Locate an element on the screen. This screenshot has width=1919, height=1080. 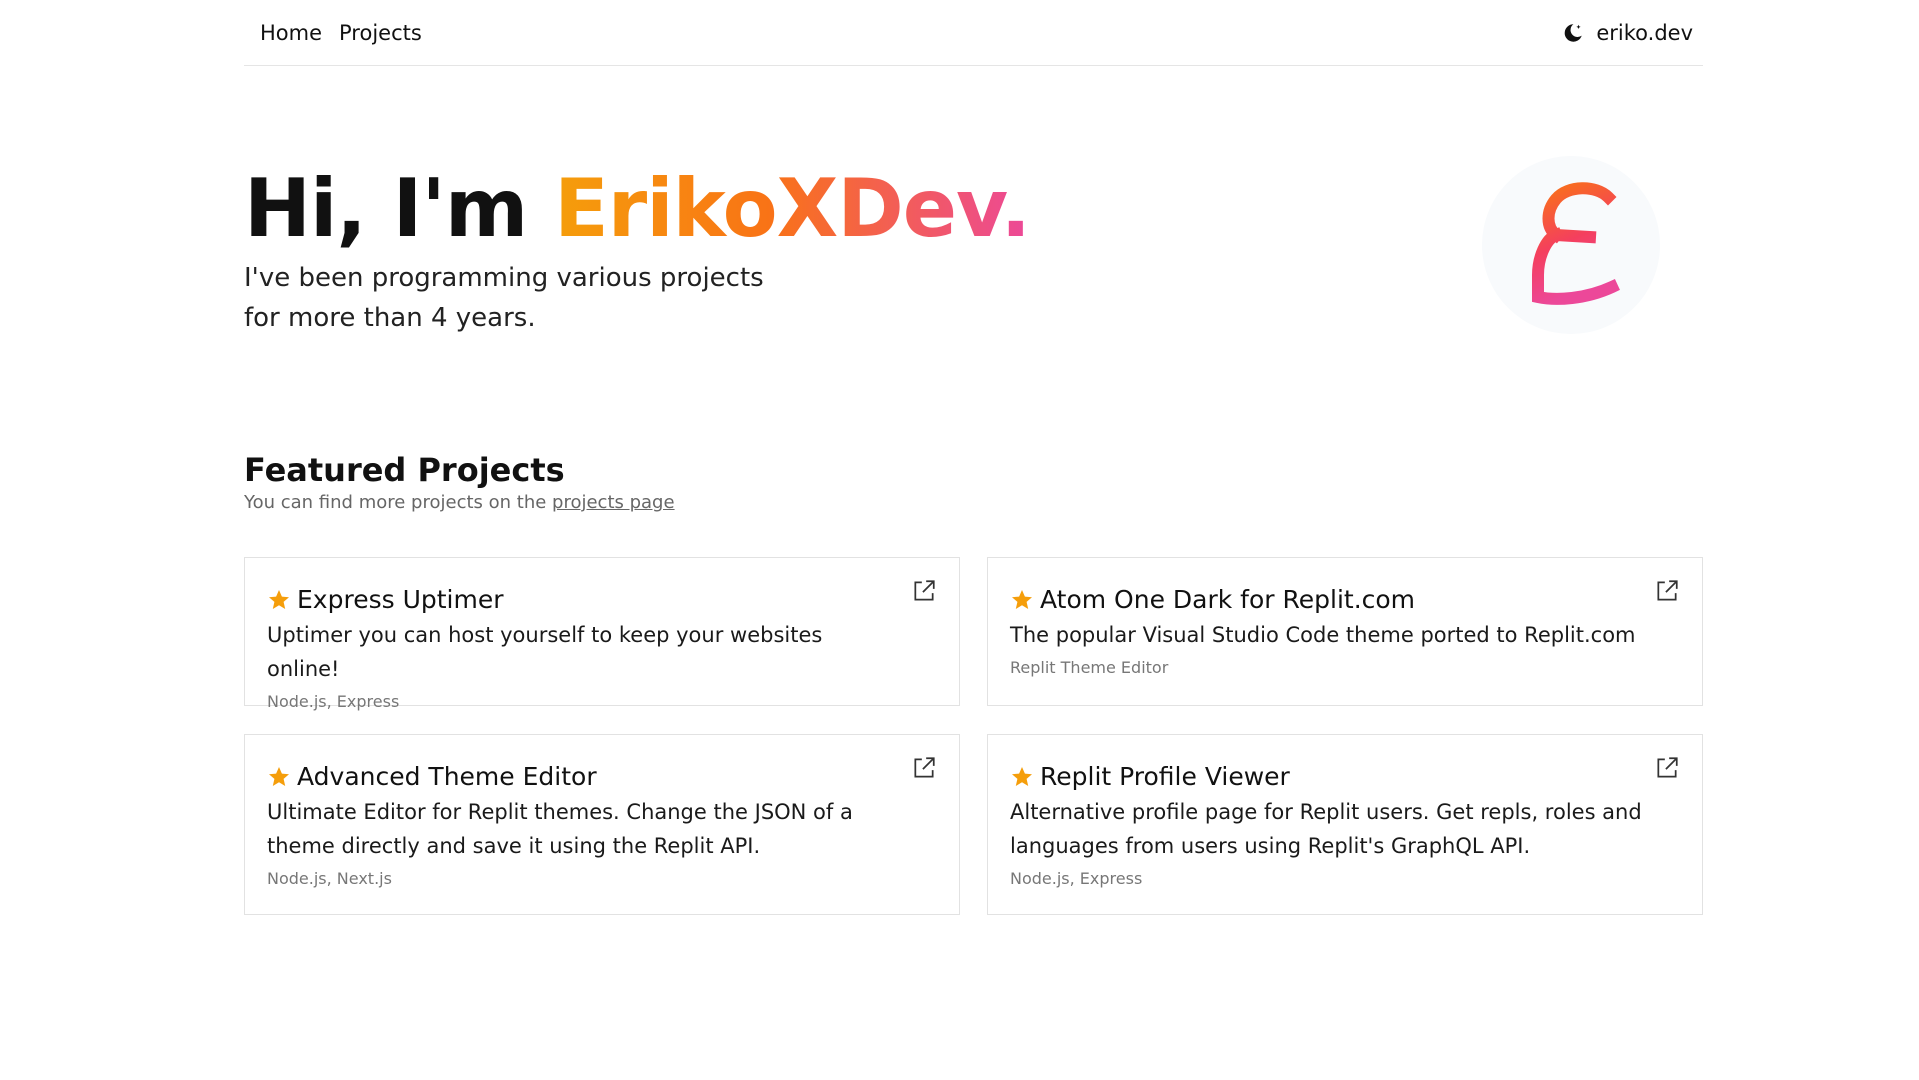
hero-name: ErikoXDev. is located at coordinates (792, 208).